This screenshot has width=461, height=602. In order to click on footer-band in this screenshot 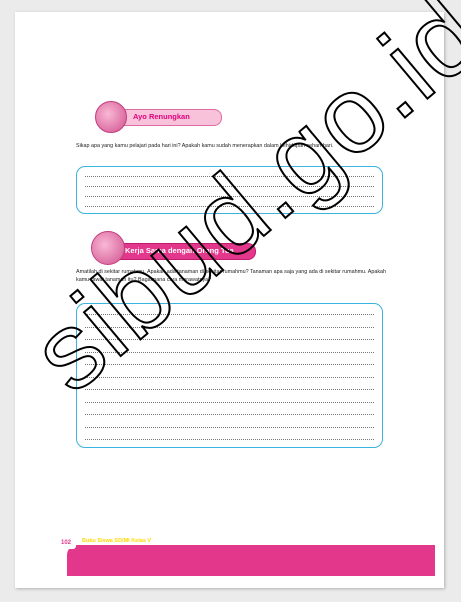, I will do `click(251, 560)`.